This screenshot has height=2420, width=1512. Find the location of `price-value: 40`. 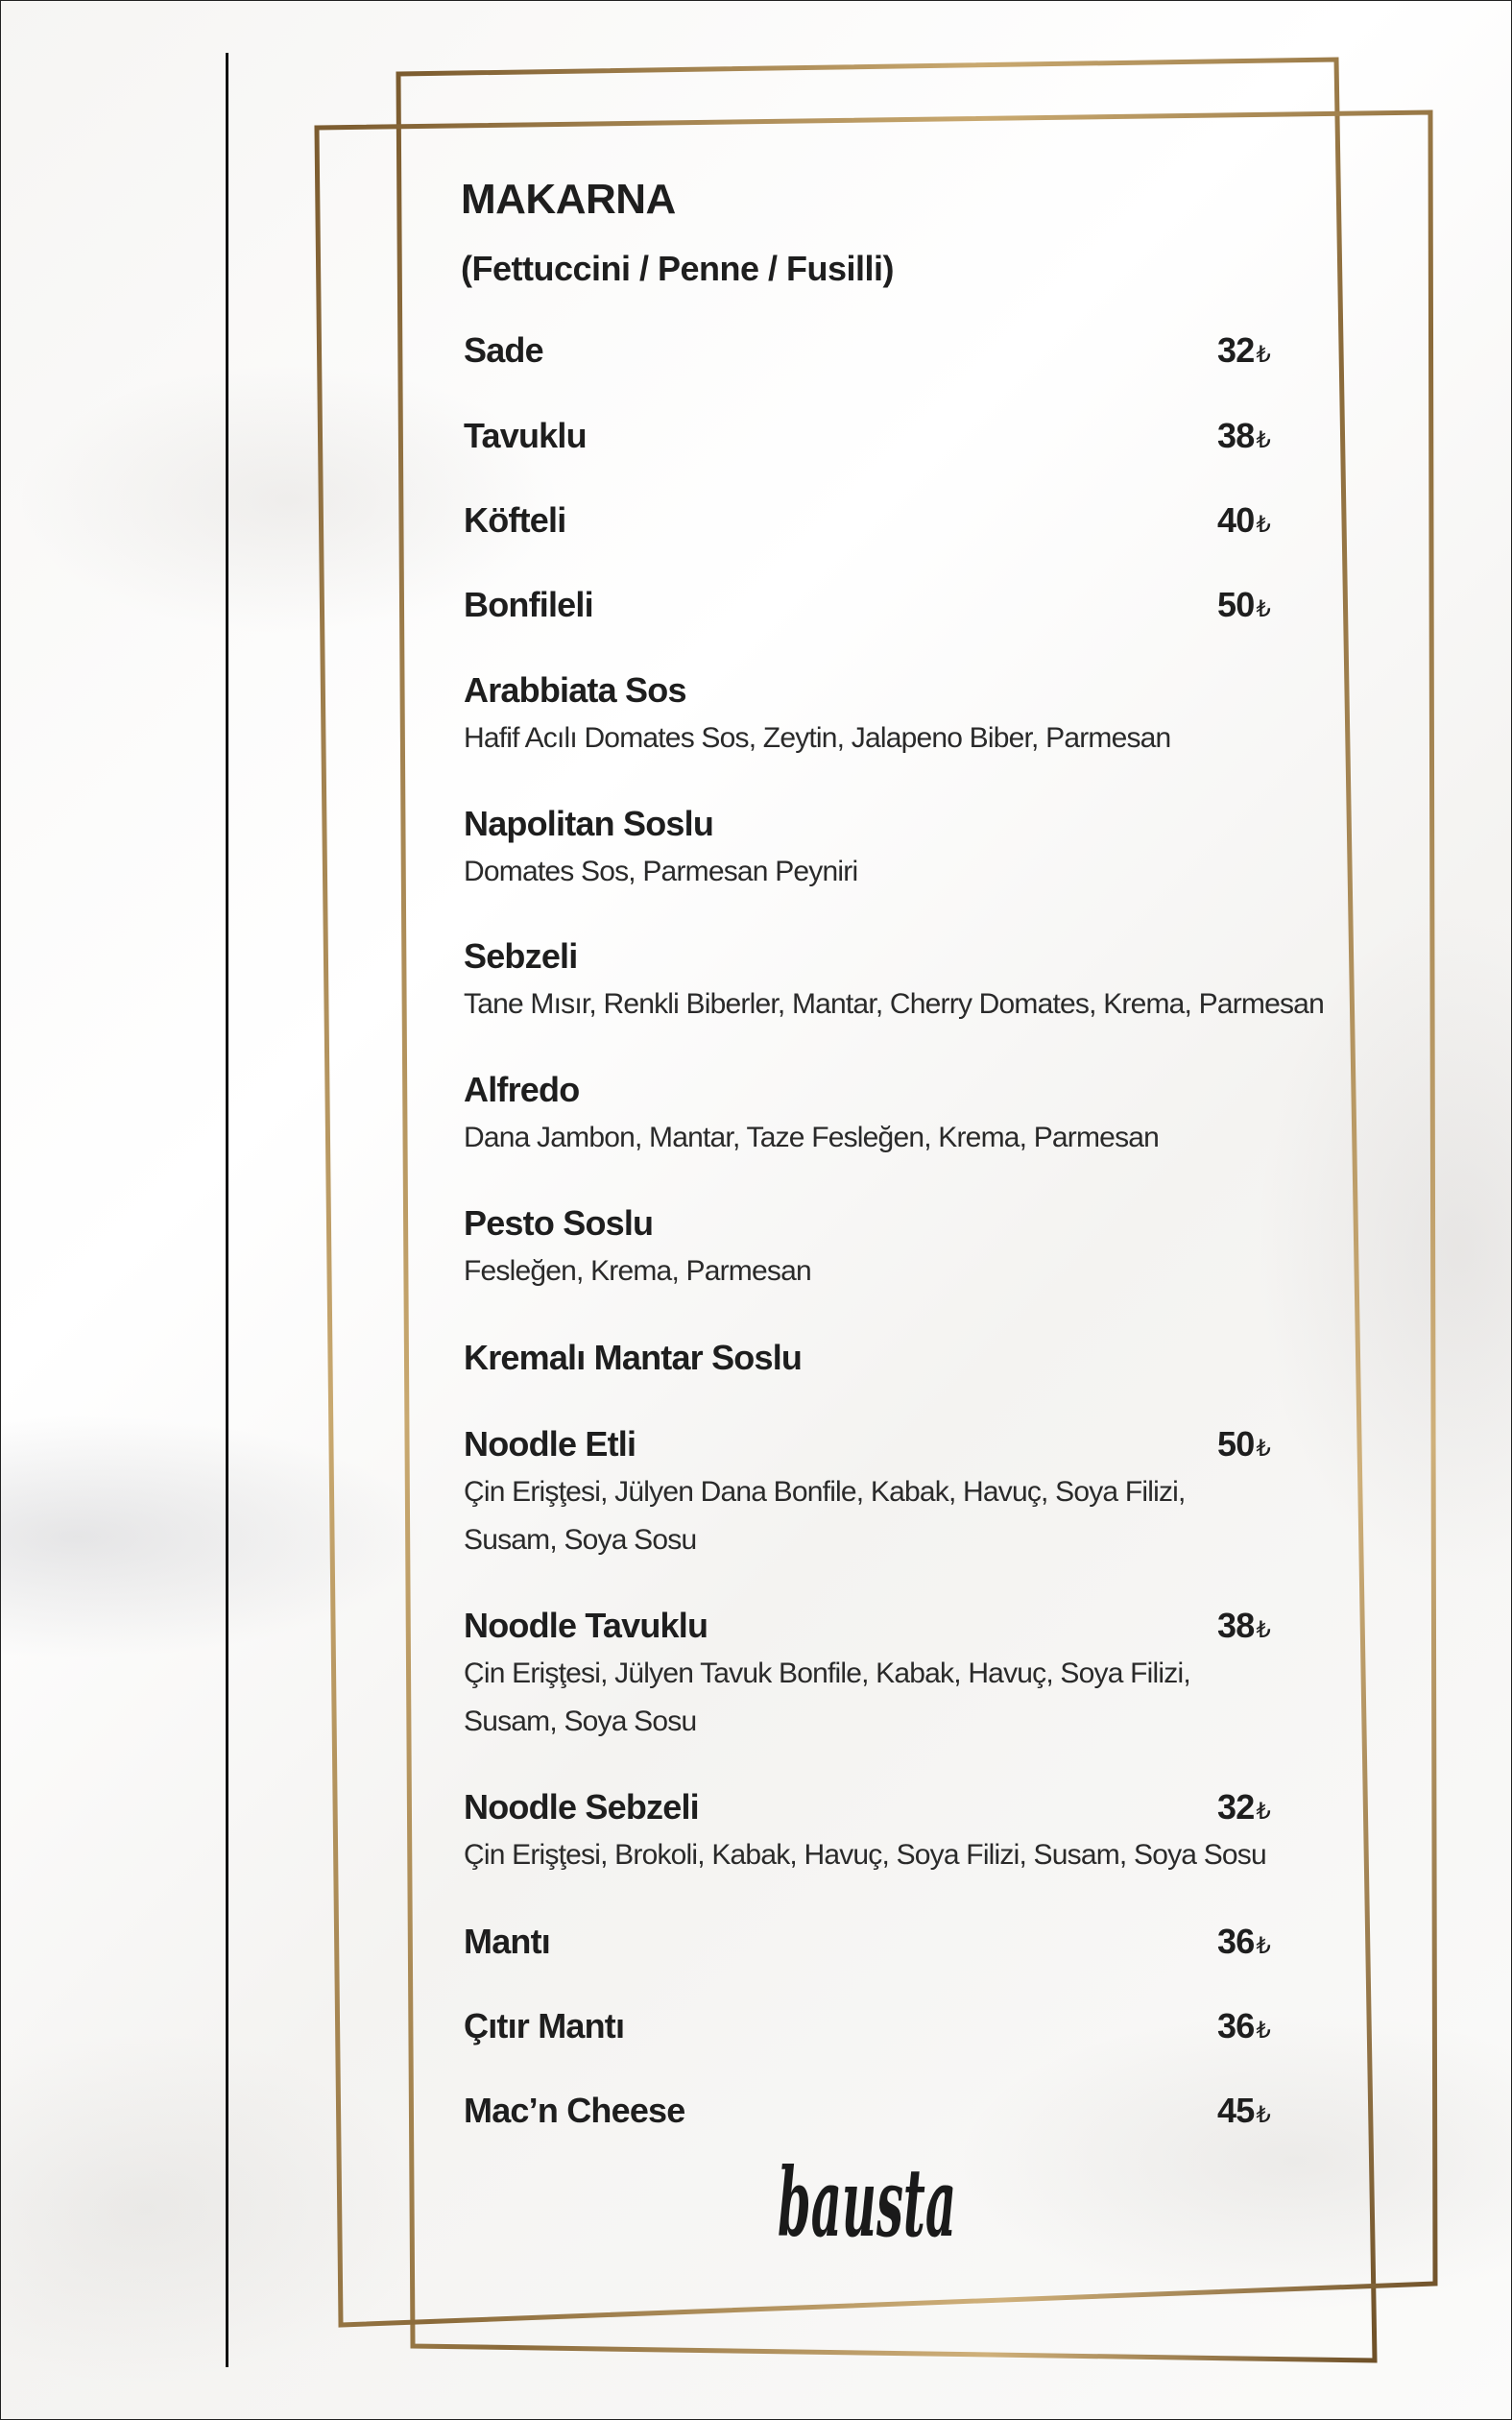

price-value: 40 is located at coordinates (1236, 520).